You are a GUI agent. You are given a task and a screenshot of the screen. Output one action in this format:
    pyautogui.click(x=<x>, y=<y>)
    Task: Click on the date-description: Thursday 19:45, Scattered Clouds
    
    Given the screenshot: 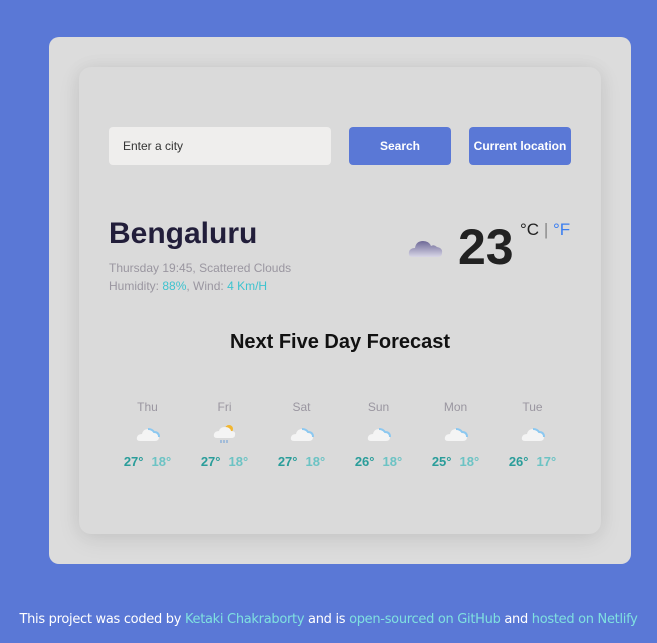 What is the action you would take?
    pyautogui.click(x=200, y=268)
    